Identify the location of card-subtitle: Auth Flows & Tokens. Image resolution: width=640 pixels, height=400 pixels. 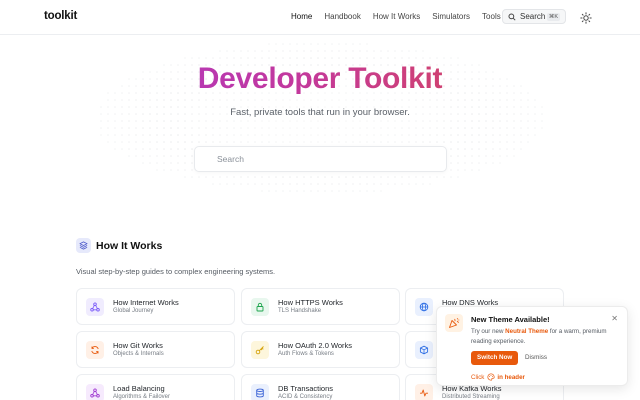
(306, 354).